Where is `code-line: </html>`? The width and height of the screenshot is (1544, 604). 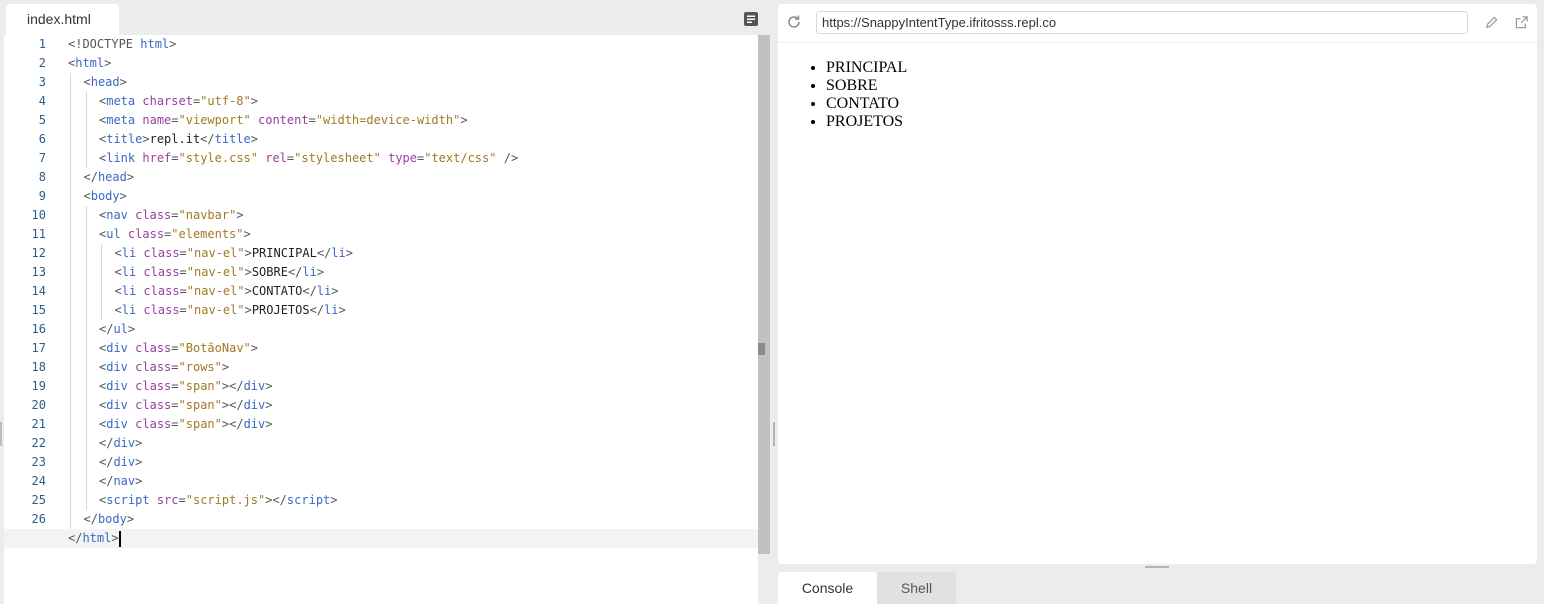
code-line: </html> is located at coordinates (381, 538).